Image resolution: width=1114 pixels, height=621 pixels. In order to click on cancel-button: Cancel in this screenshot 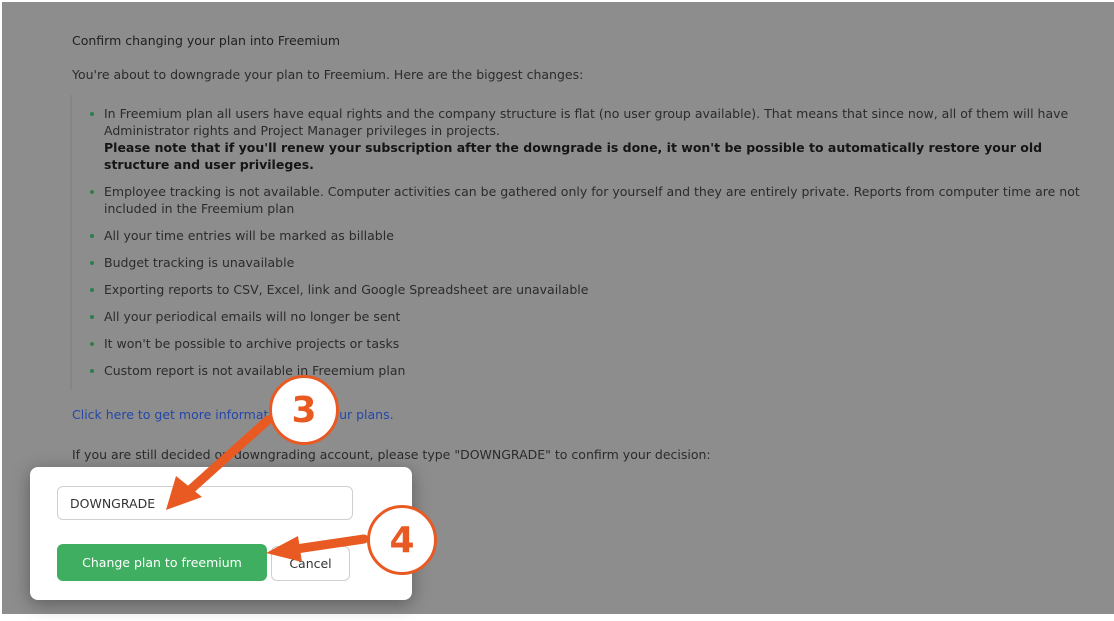, I will do `click(310, 563)`.